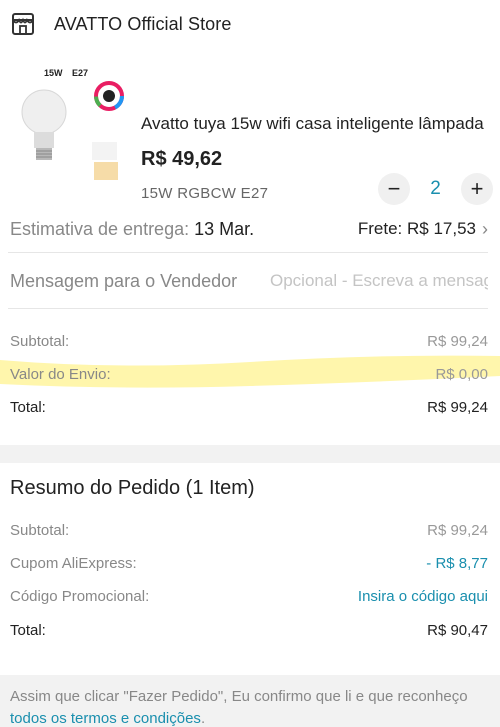 Image resolution: width=500 pixels, height=727 pixels. Describe the element at coordinates (40, 341) in the screenshot. I see `subtotal-label: Subtotal:` at that location.